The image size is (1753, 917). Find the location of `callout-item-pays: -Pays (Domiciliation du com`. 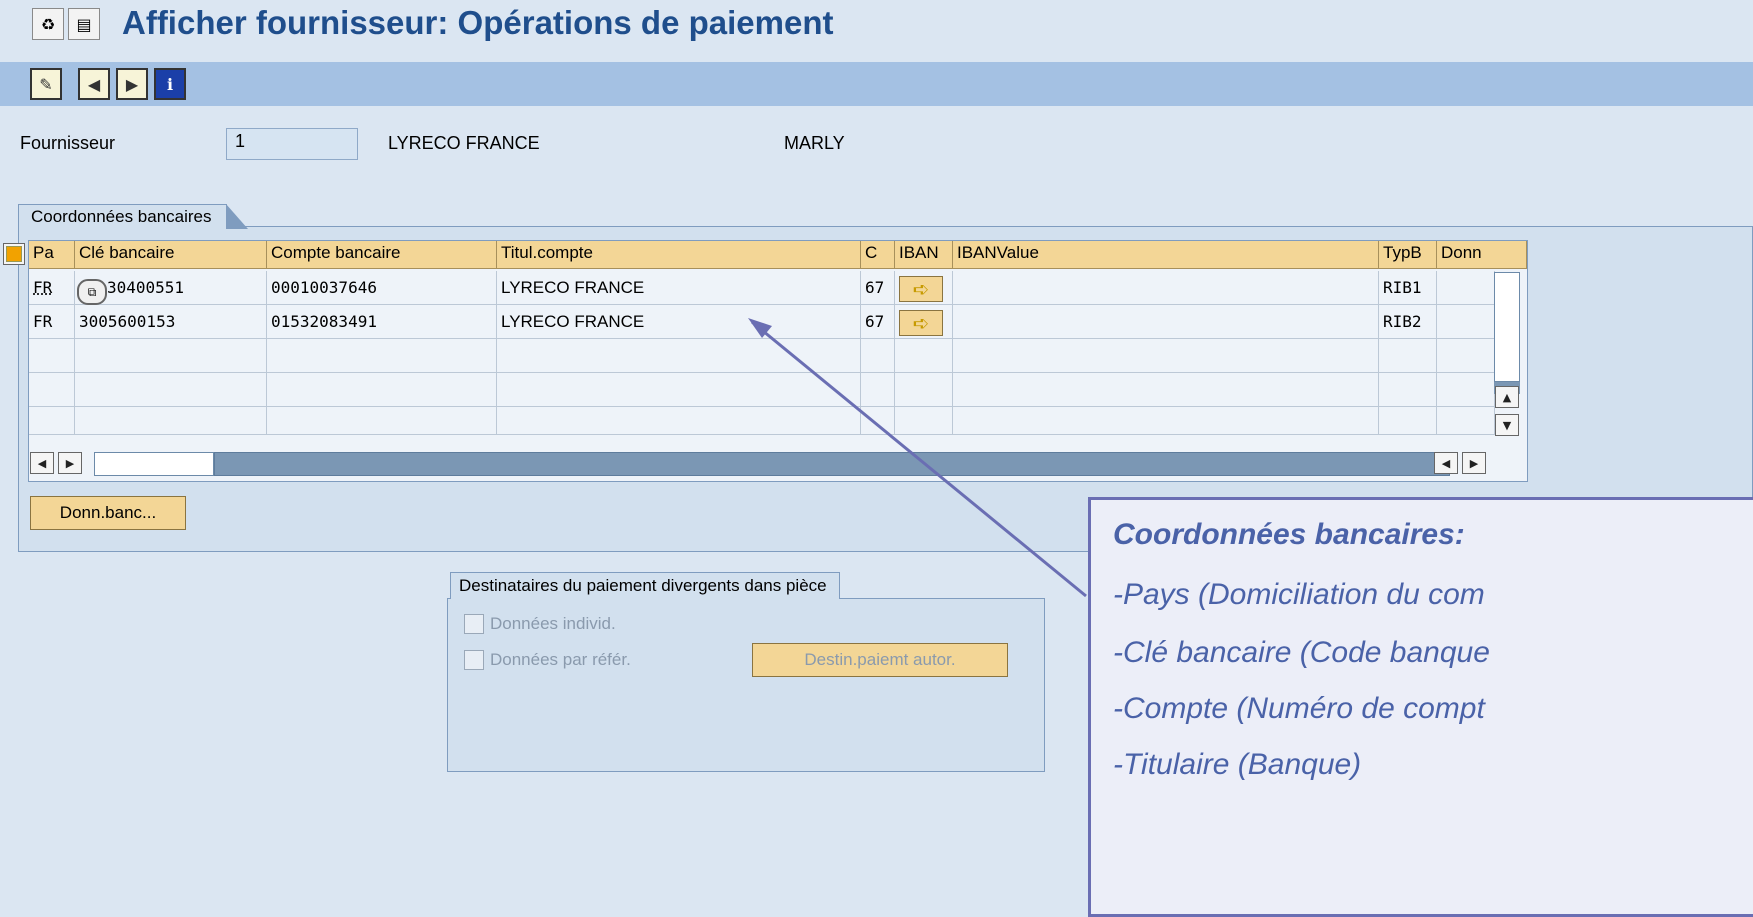

callout-item-pays: -Pays (Domiciliation du com is located at coordinates (1299, 594).